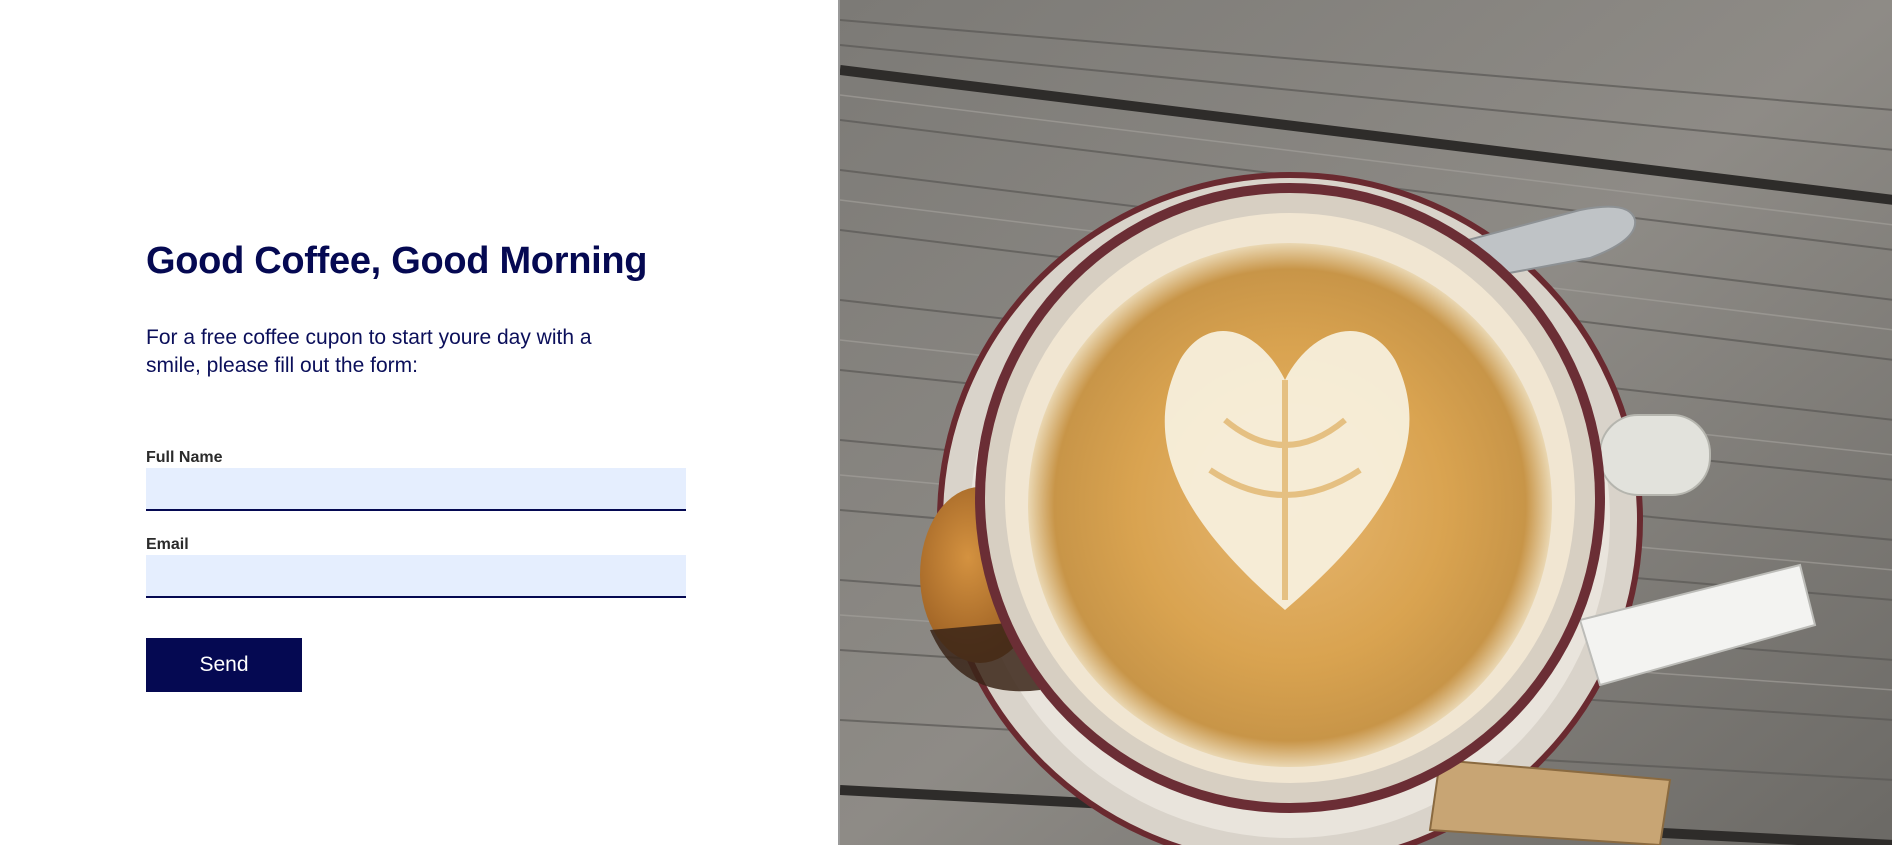  I want to click on email-label: Email, so click(167, 544).